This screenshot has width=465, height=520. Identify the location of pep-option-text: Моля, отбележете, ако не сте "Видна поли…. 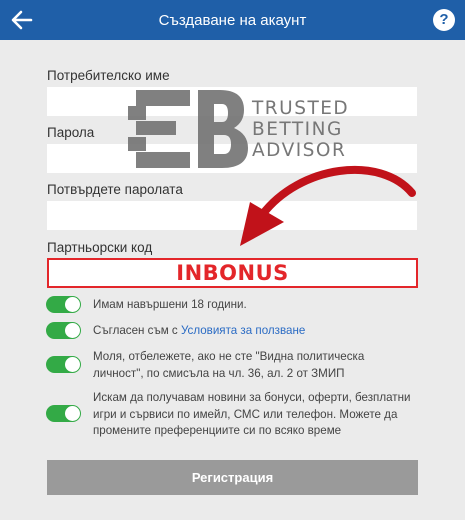
(229, 365).